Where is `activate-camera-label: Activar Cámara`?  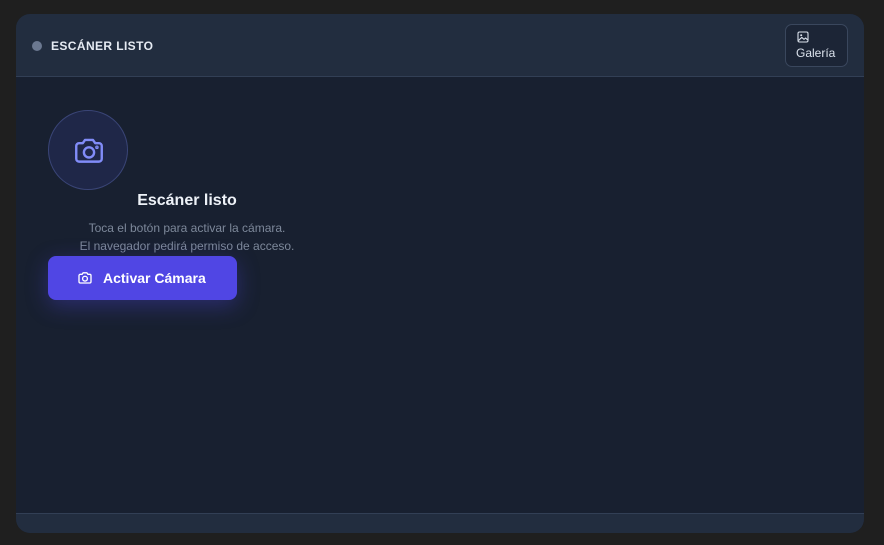 activate-camera-label: Activar Cámara is located at coordinates (154, 278).